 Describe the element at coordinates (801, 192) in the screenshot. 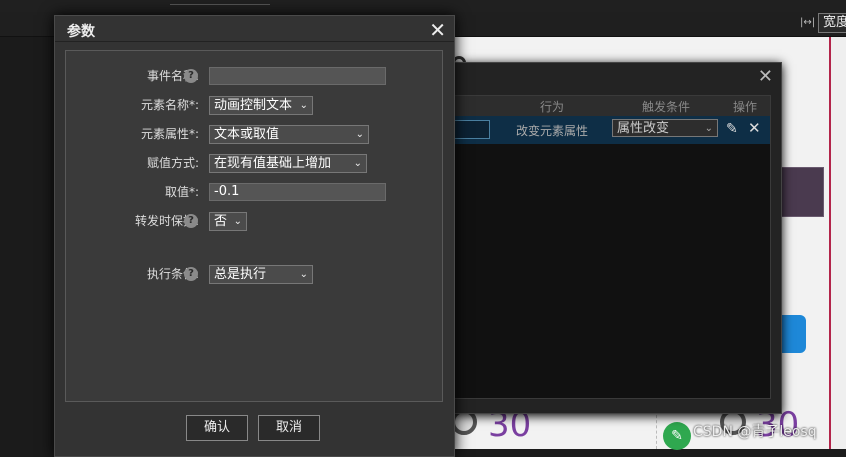

I see `canvas-dark-block` at that location.